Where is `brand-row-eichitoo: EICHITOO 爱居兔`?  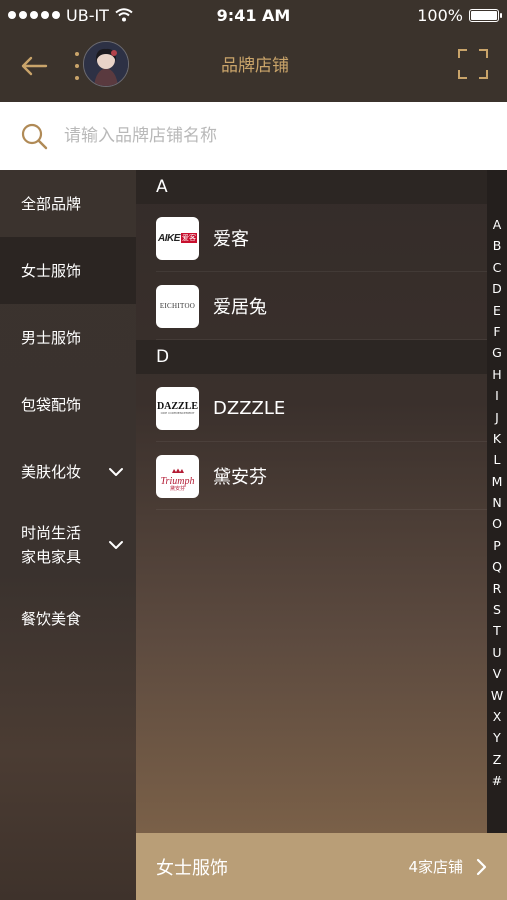
brand-row-eichitoo: EICHITOO 爱居兔 is located at coordinates (311, 306).